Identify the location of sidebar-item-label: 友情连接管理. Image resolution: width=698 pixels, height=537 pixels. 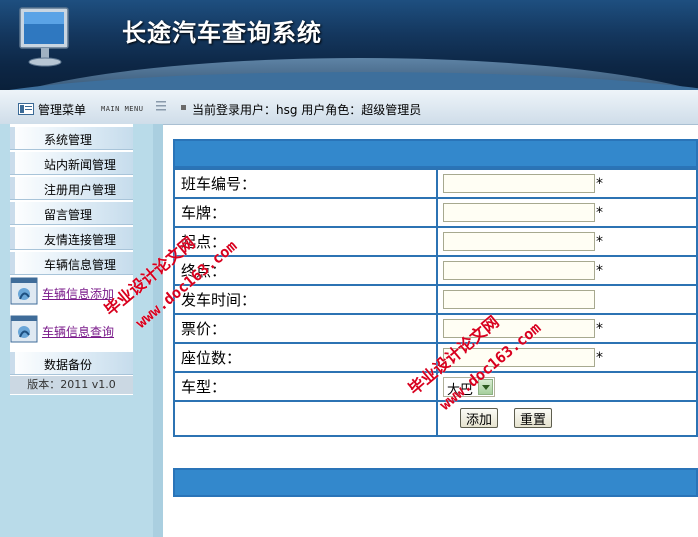
(80, 240).